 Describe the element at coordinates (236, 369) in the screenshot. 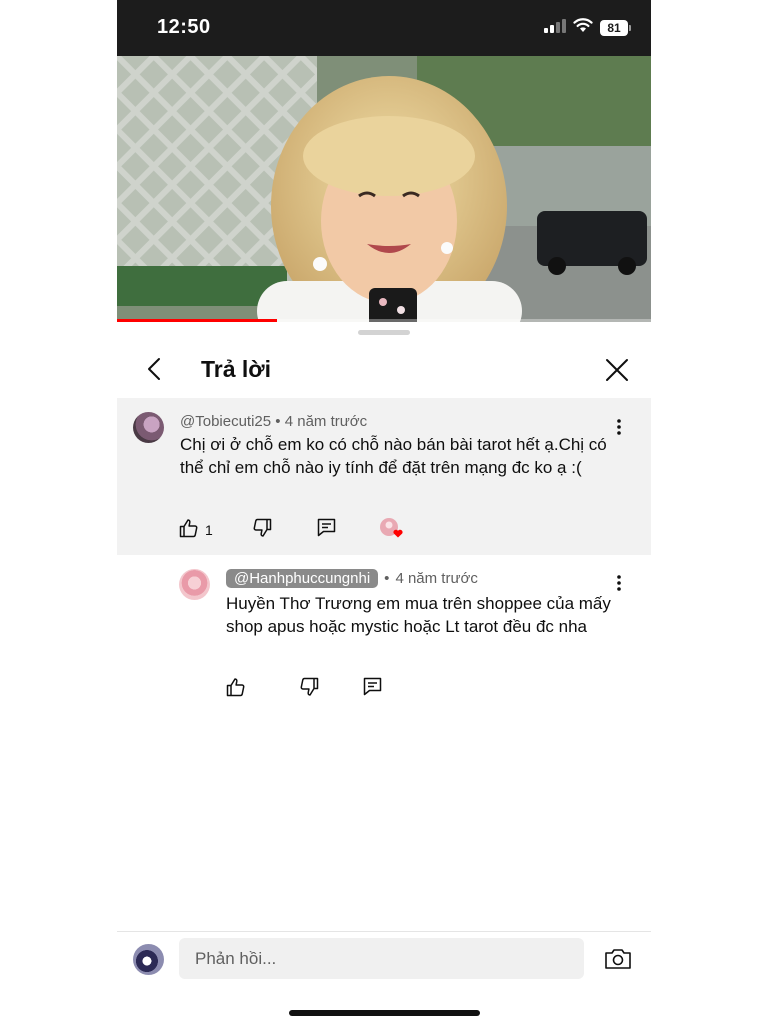

I see `sheet-title: Trả lời` at that location.